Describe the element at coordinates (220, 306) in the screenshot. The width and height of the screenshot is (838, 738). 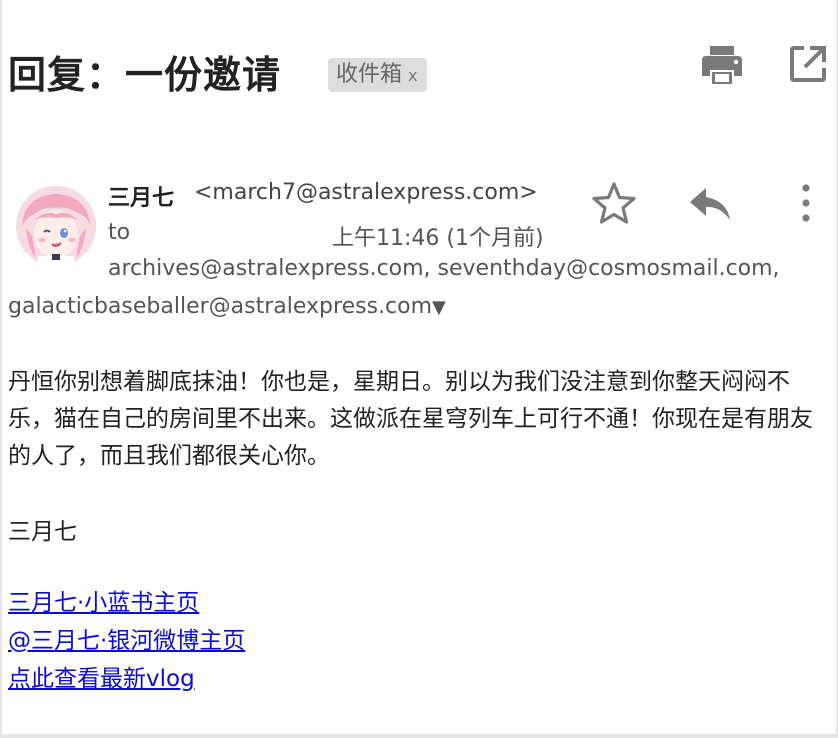
I see `recipients-list-text: galacticbaseballer@astralexpress.com` at that location.